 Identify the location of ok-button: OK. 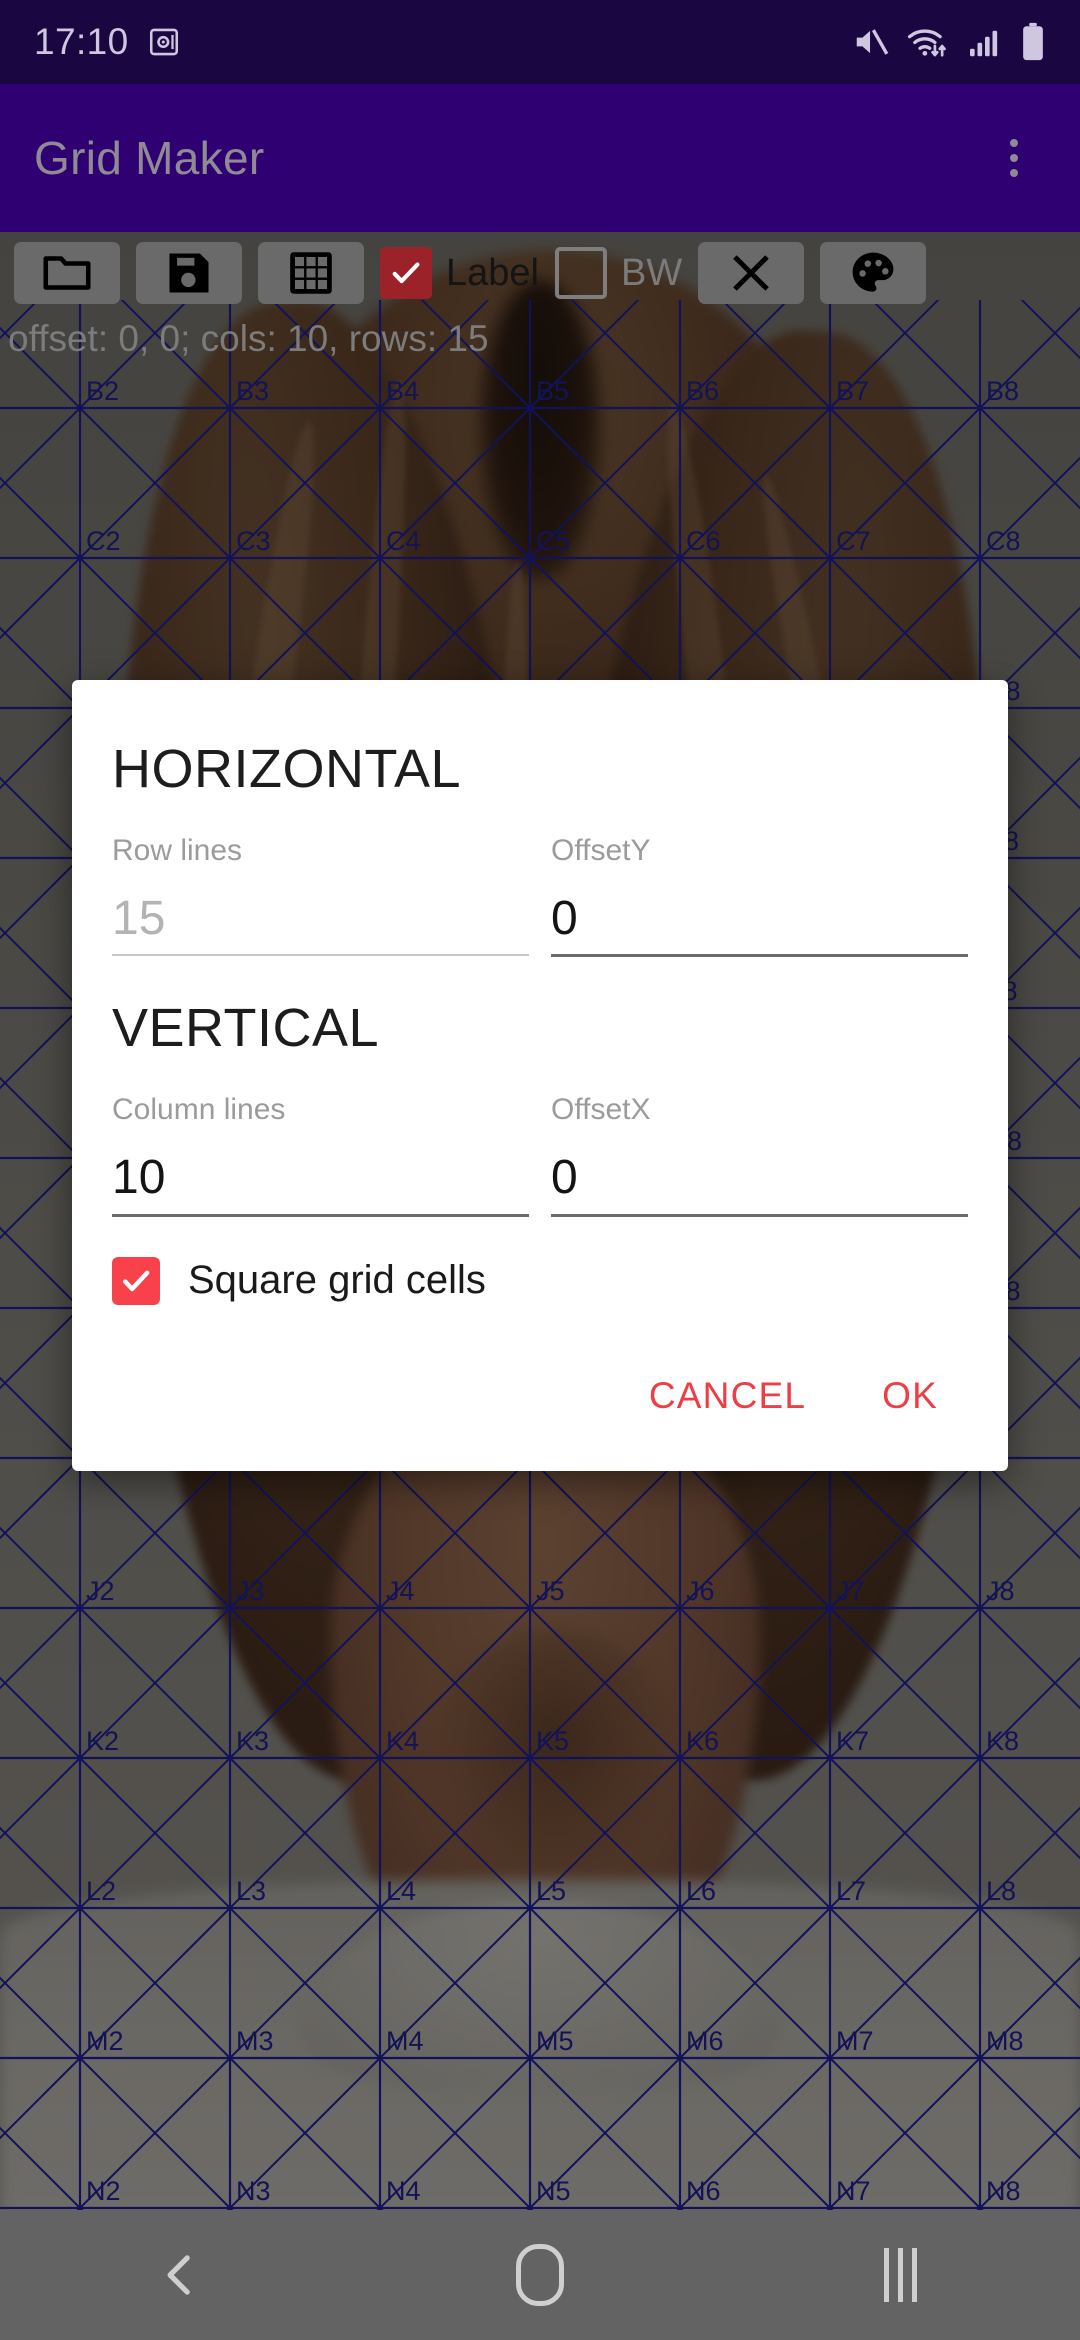
(910, 1396).